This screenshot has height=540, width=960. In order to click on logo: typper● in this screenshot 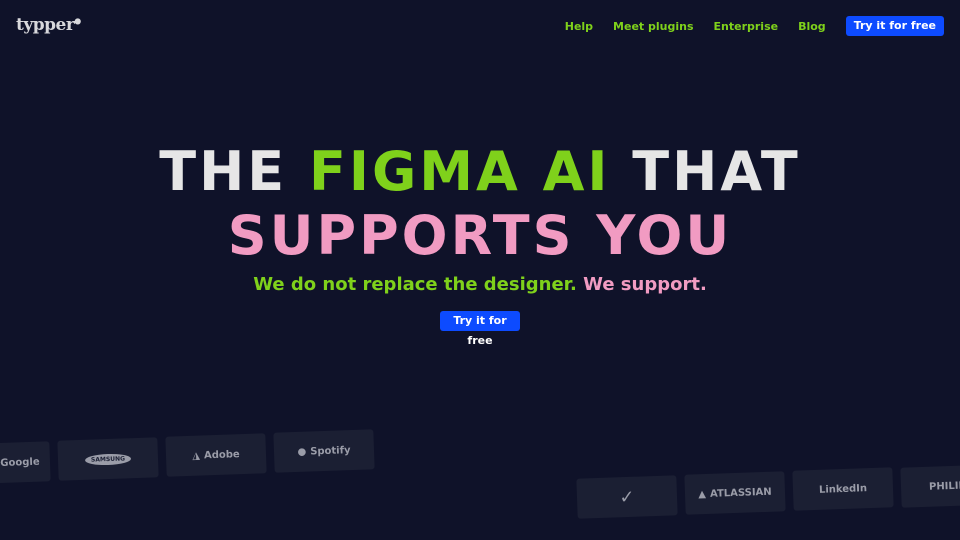, I will do `click(48, 25)`.